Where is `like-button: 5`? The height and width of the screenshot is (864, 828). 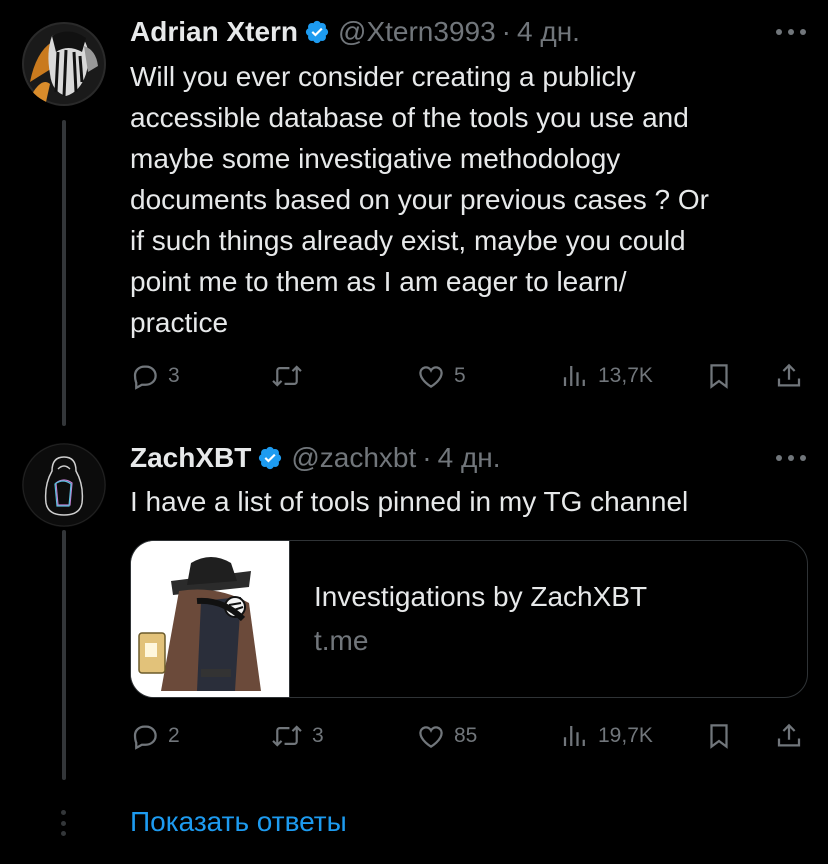 like-button: 5 is located at coordinates (441, 376).